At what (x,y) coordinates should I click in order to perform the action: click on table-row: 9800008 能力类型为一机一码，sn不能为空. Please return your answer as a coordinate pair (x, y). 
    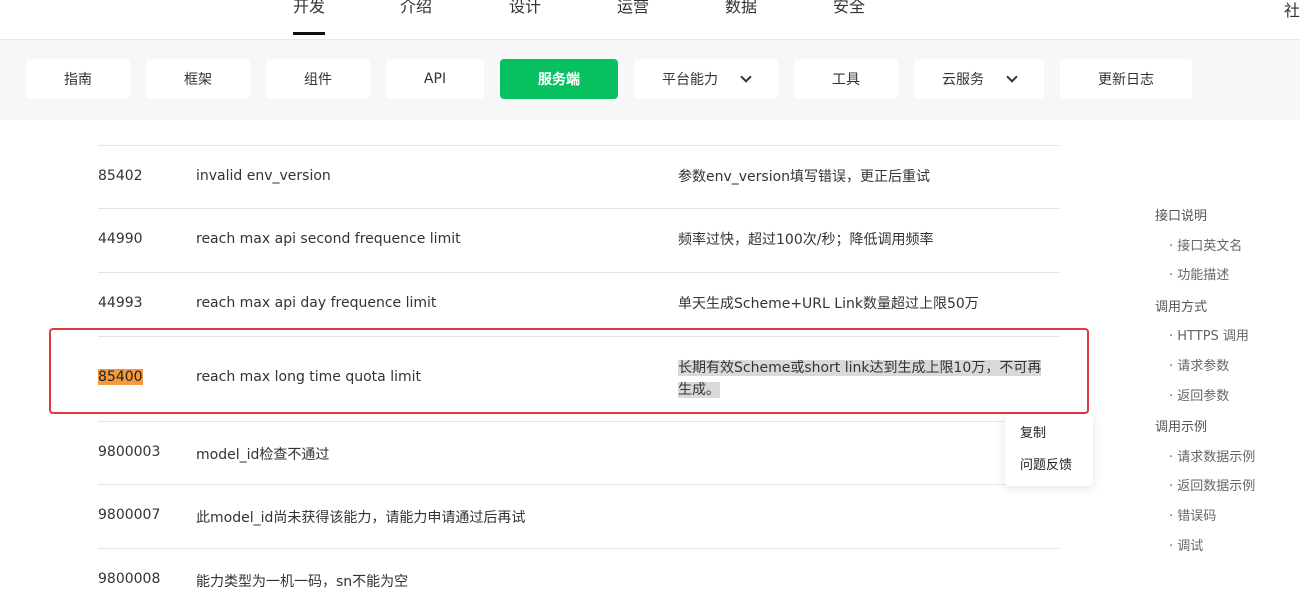
    Looking at the image, I should click on (578, 573).